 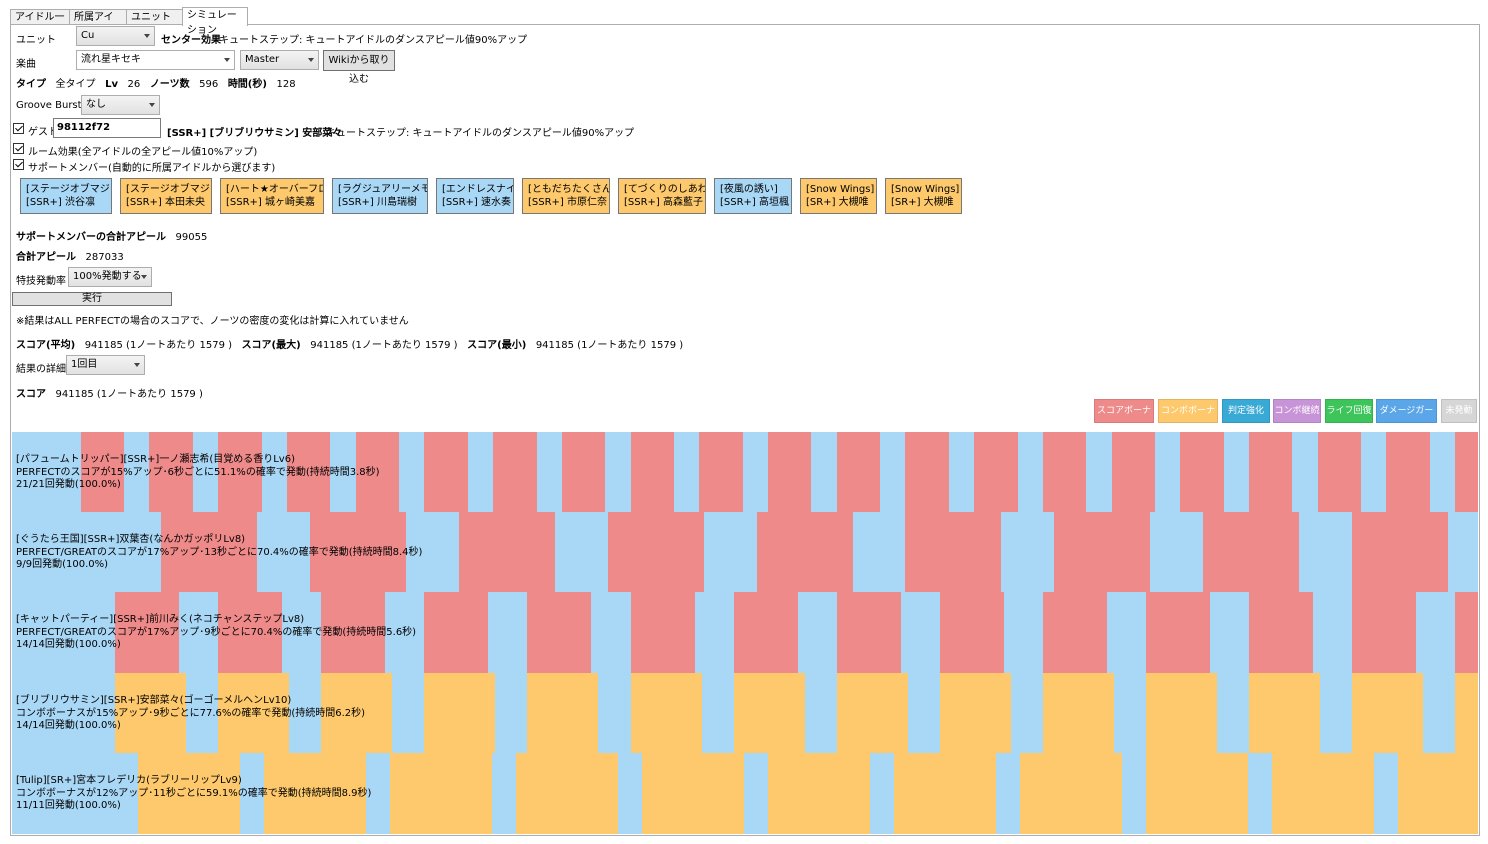 What do you see at coordinates (111, 59) in the screenshot?
I see `song-select-value: 流れ星キセキ` at bounding box center [111, 59].